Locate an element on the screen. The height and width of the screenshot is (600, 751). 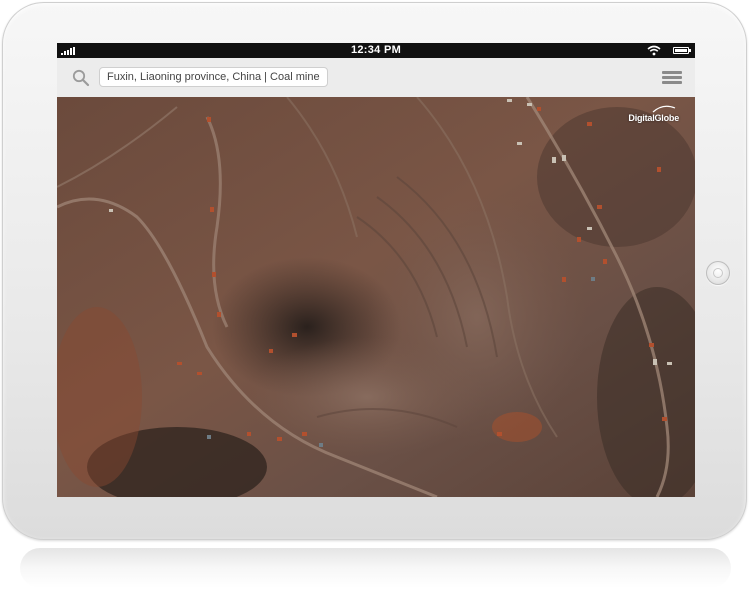
hamburger-menu-icon is located at coordinates (672, 78).